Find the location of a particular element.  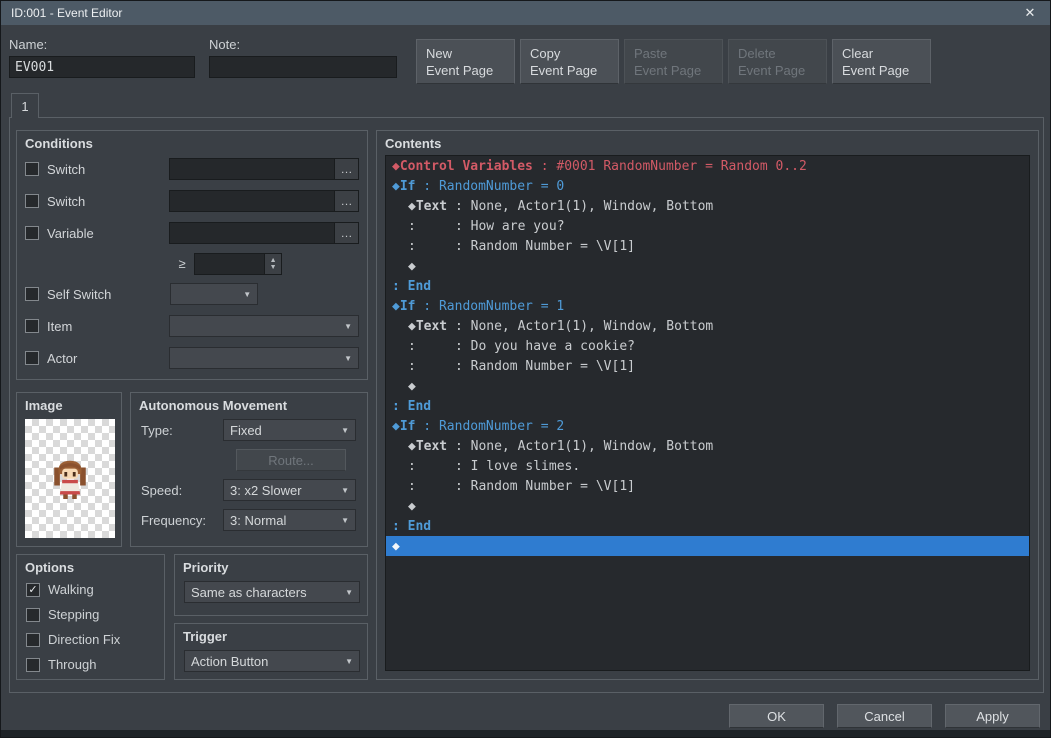

spin-down-icon: ▼ is located at coordinates (273, 267).